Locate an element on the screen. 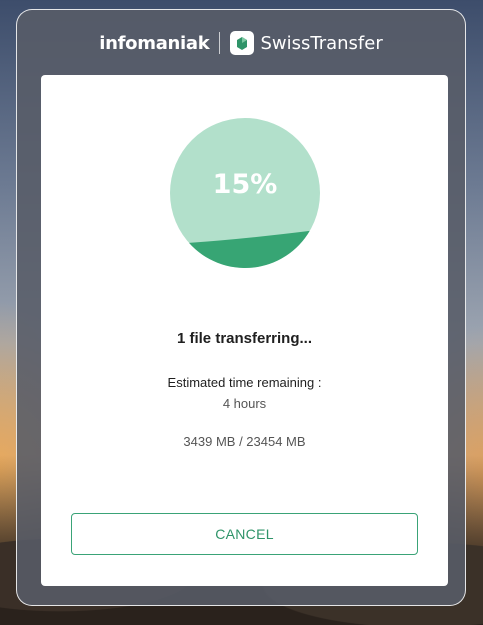 Image resolution: width=483 pixels, height=625 pixels. brand-divider is located at coordinates (220, 43).